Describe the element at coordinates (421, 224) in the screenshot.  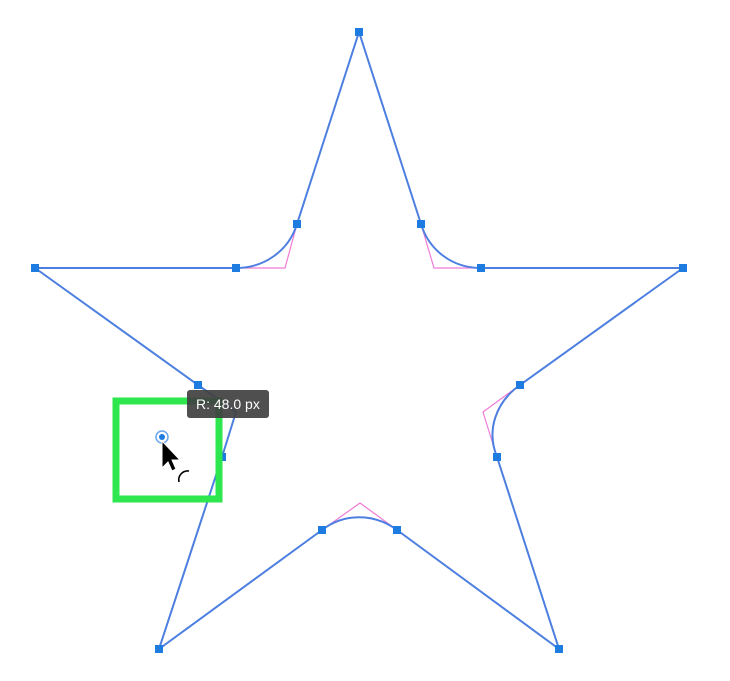
I see `node-handle-upper-right-inner-a` at that location.